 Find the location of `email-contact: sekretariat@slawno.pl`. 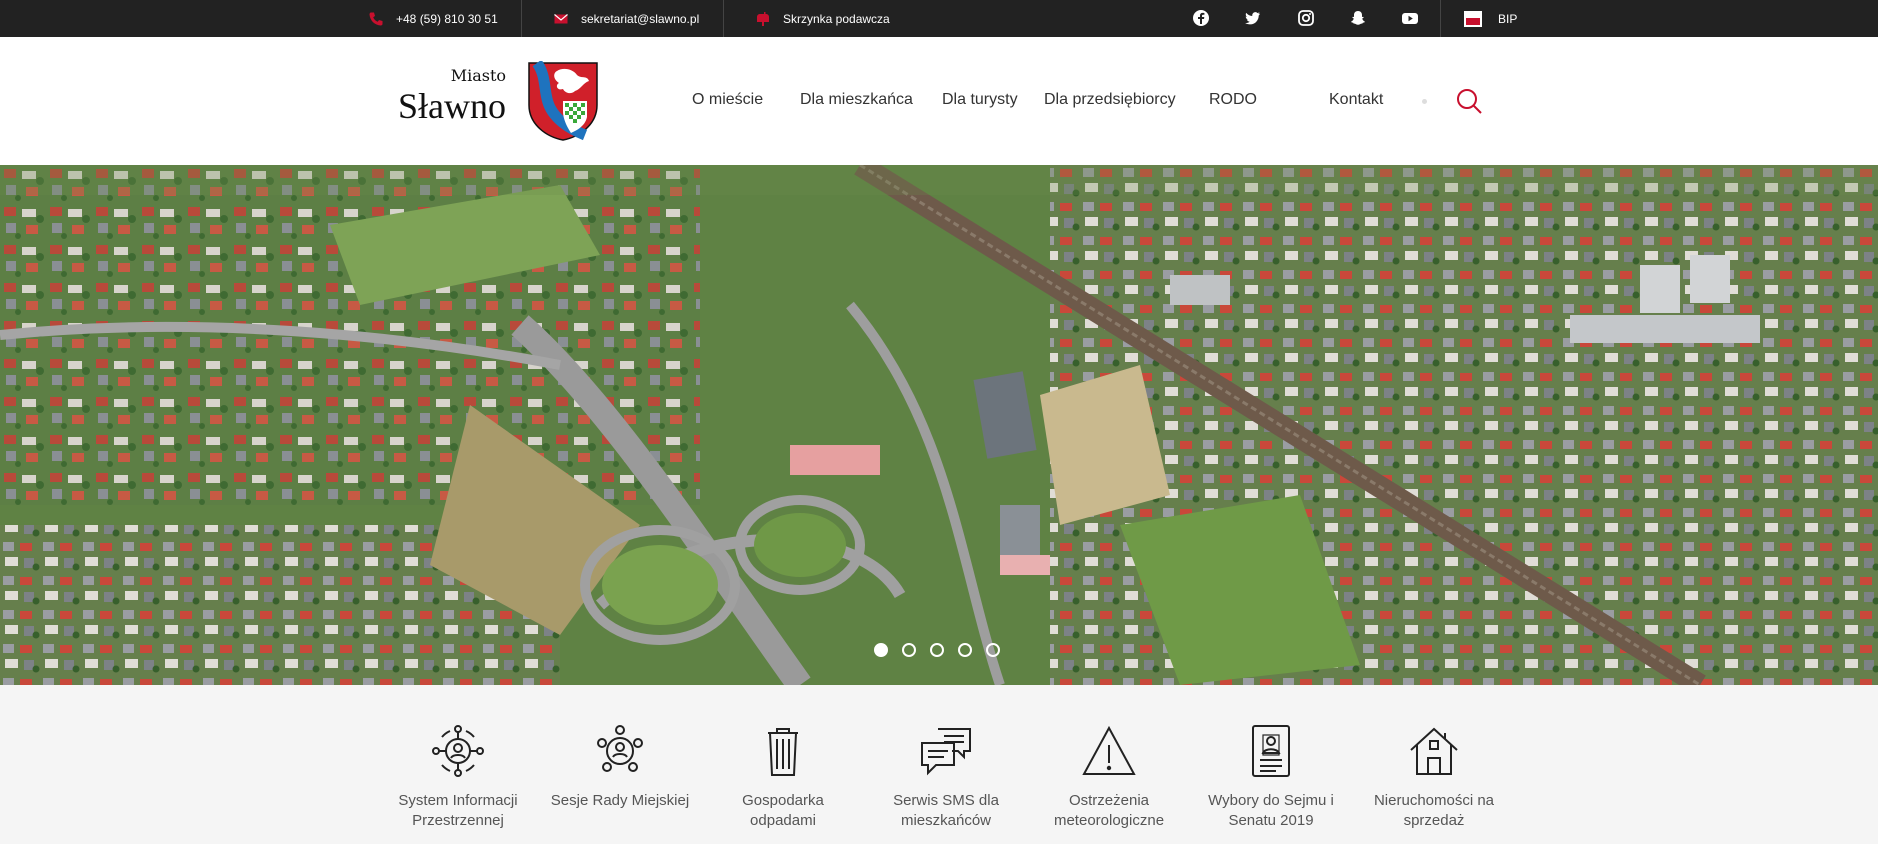

email-contact: sekretariat@slawno.pl is located at coordinates (626, 18).